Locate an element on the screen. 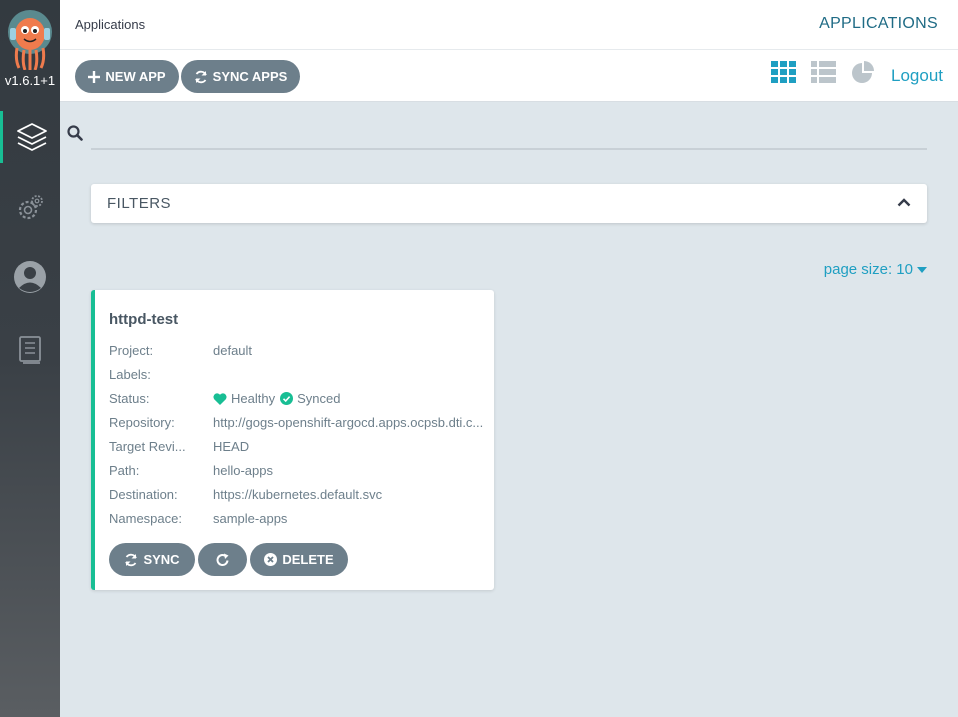 The width and height of the screenshot is (958, 717). field-value: https://kubernetes.default.svc is located at coordinates (298, 494).